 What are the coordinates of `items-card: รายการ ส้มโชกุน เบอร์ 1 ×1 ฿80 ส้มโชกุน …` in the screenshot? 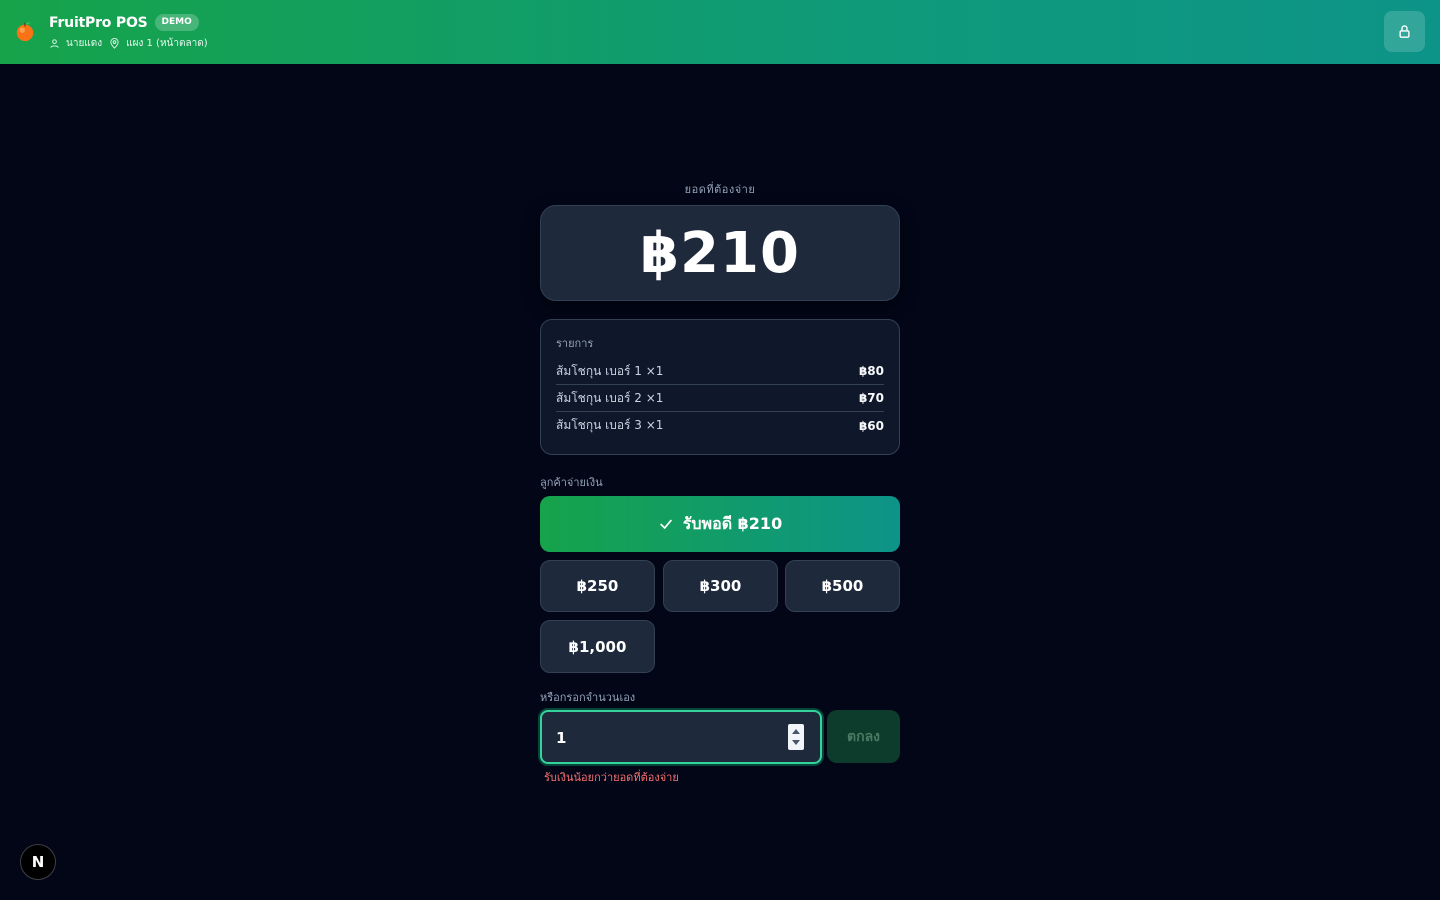 It's located at (720, 387).